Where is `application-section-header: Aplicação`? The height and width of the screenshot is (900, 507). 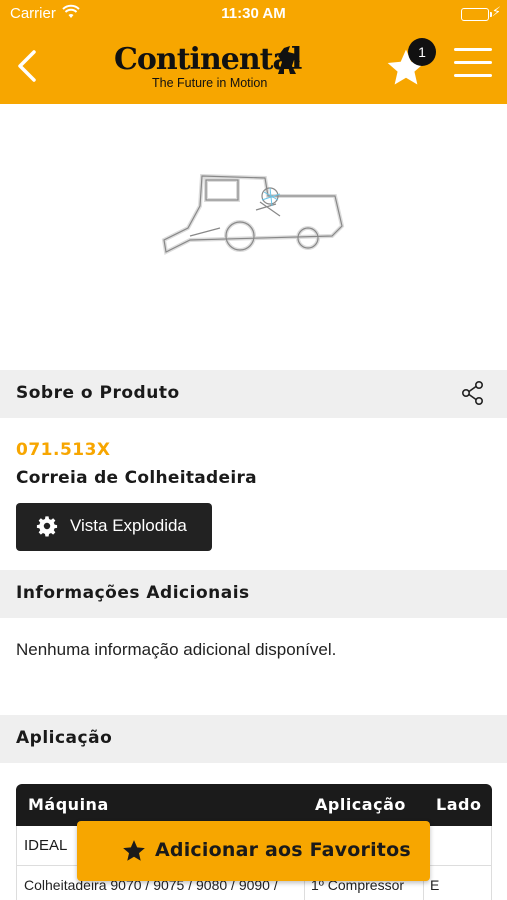 application-section-header: Aplicação is located at coordinates (253, 739).